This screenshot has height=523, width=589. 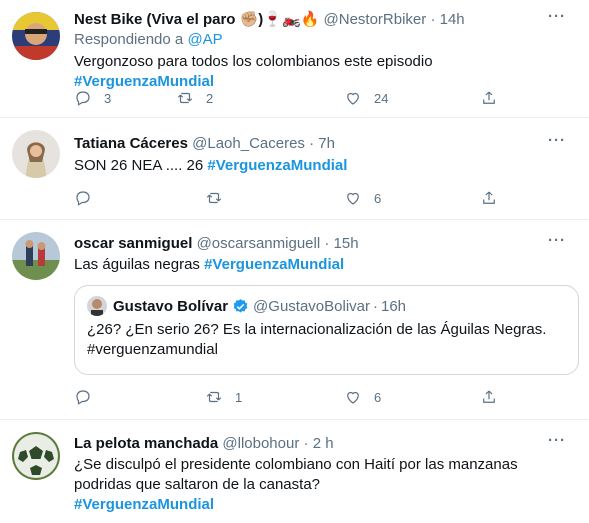 I want to click on reply-count: 3, so click(x=108, y=98).